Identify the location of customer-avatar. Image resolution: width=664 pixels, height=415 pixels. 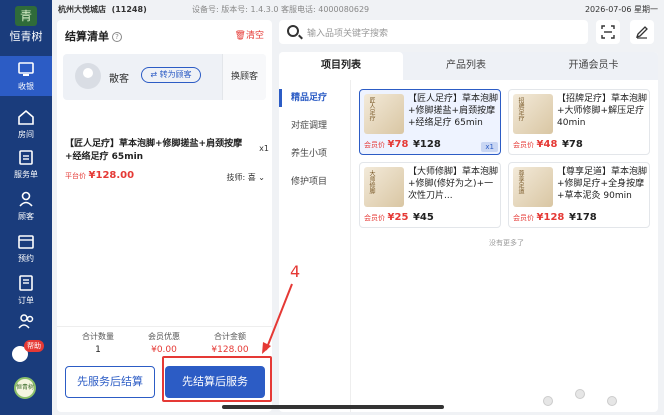
(88, 76).